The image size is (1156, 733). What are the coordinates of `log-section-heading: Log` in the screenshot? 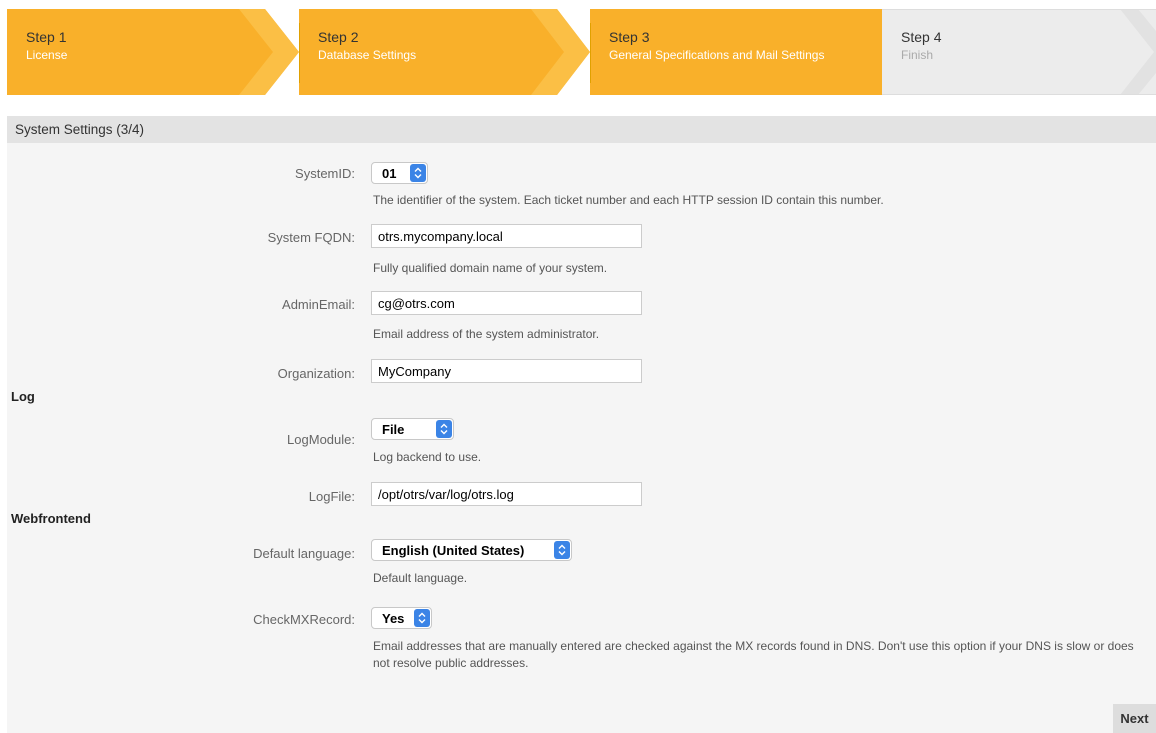 It's located at (23, 396).